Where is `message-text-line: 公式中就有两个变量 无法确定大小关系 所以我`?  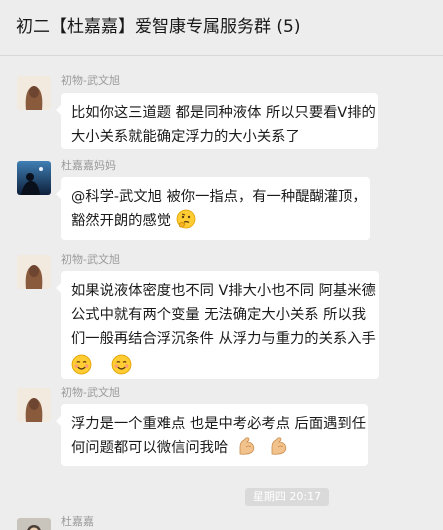
message-text-line: 公式中就有两个变量 无法确定大小关系 所以我 is located at coordinates (219, 315).